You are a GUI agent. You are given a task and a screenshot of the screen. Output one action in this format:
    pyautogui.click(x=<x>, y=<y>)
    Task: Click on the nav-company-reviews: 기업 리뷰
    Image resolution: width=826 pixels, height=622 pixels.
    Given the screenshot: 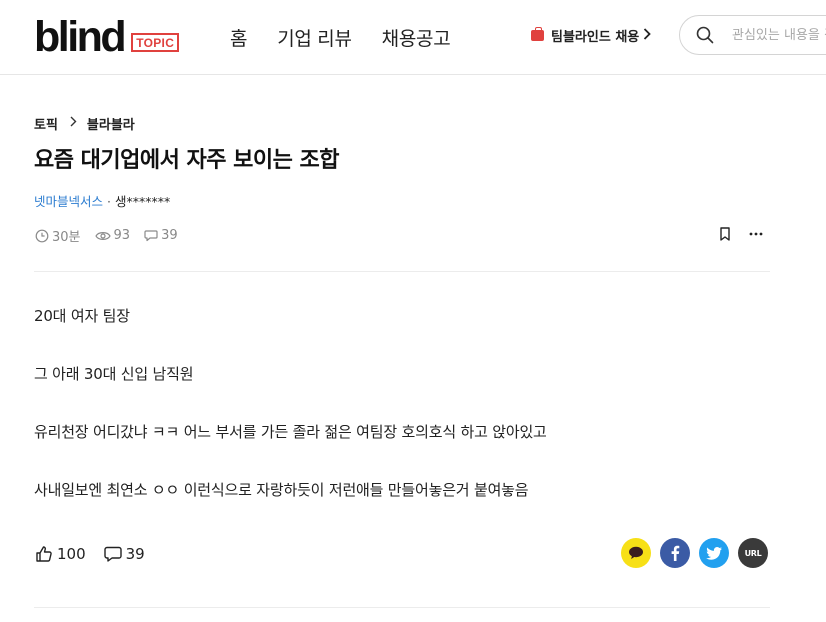 What is the action you would take?
    pyautogui.click(x=314, y=39)
    